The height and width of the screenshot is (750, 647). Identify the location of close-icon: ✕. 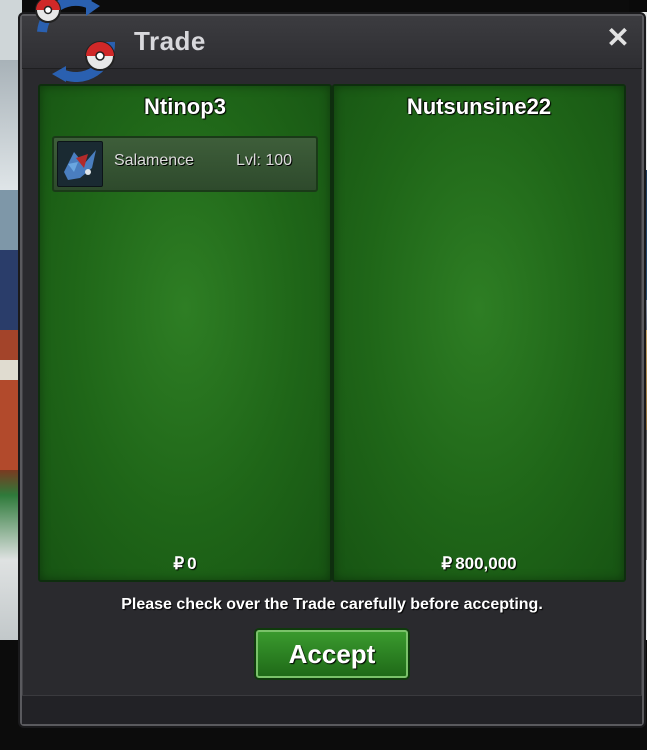
(618, 38).